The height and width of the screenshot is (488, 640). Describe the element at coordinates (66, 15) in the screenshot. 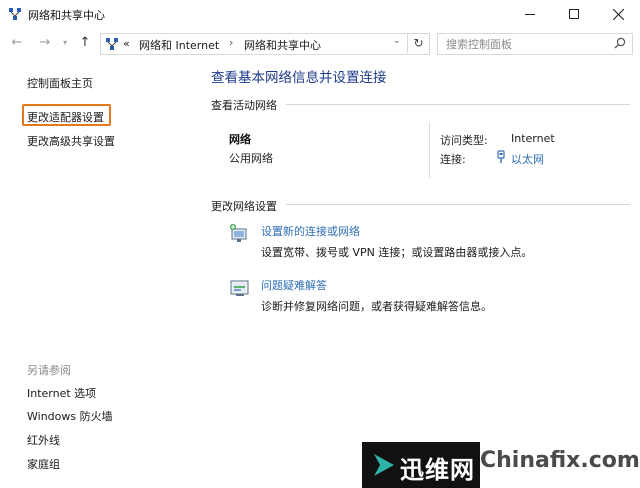

I see `window-title: 网络和共享中心` at that location.